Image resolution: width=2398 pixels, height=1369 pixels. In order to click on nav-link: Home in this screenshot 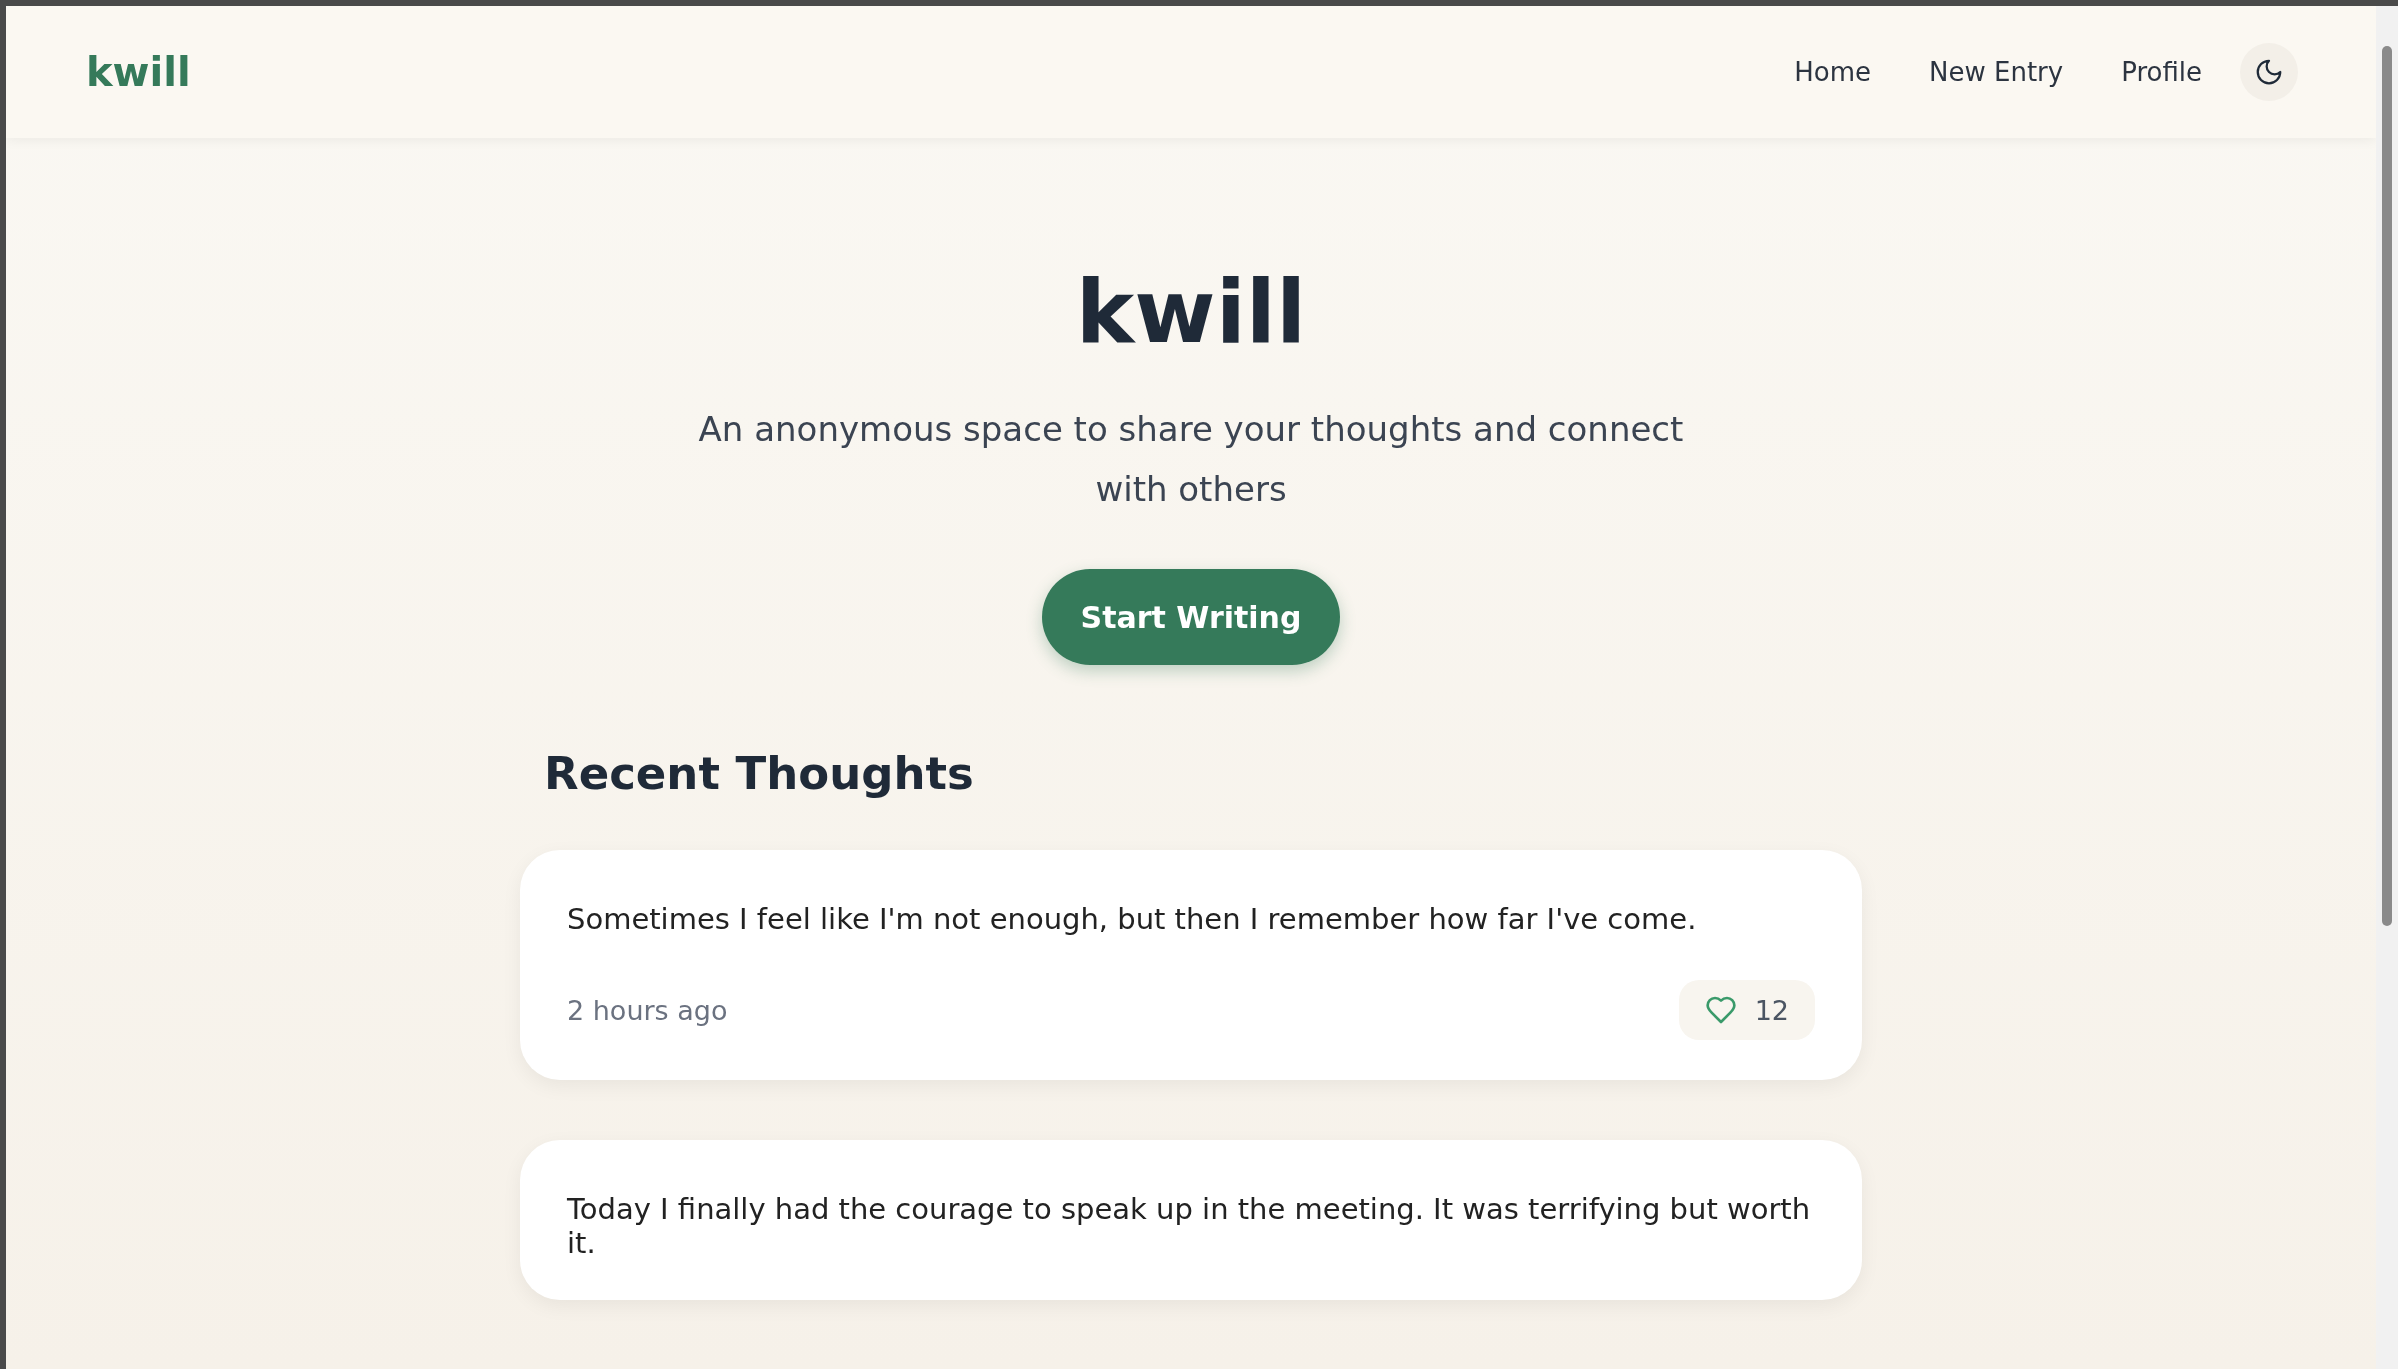, I will do `click(1832, 72)`.